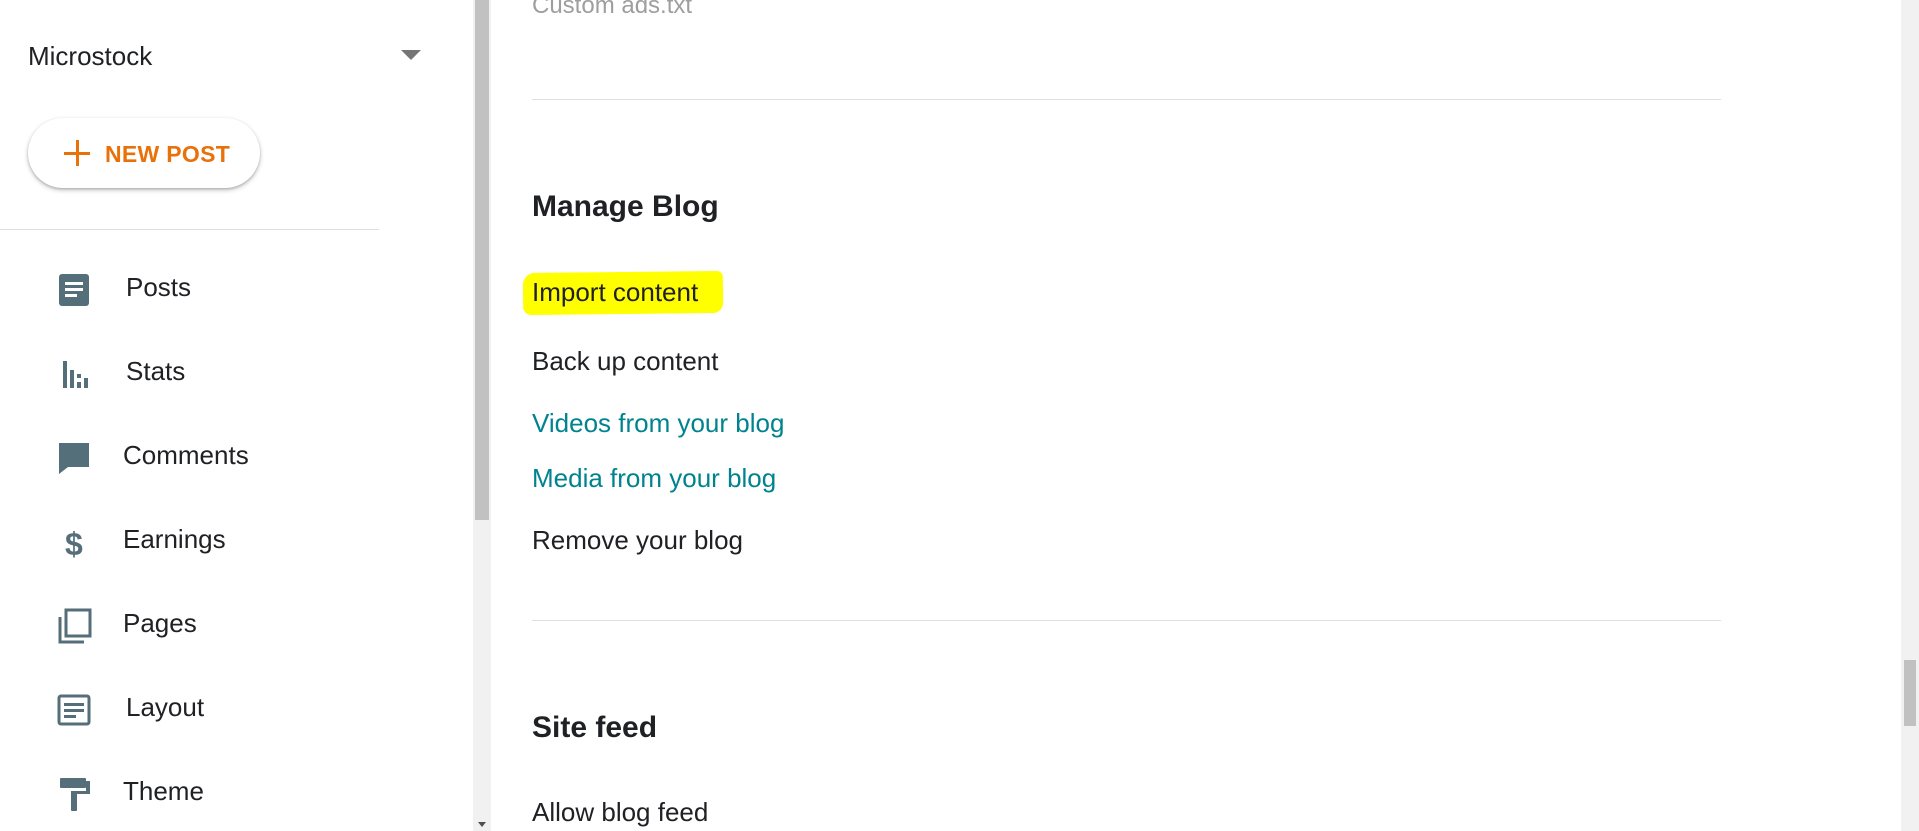 The width and height of the screenshot is (1919, 831). What do you see at coordinates (637, 540) in the screenshot?
I see `remove-blog-link: Remove your blog` at bounding box center [637, 540].